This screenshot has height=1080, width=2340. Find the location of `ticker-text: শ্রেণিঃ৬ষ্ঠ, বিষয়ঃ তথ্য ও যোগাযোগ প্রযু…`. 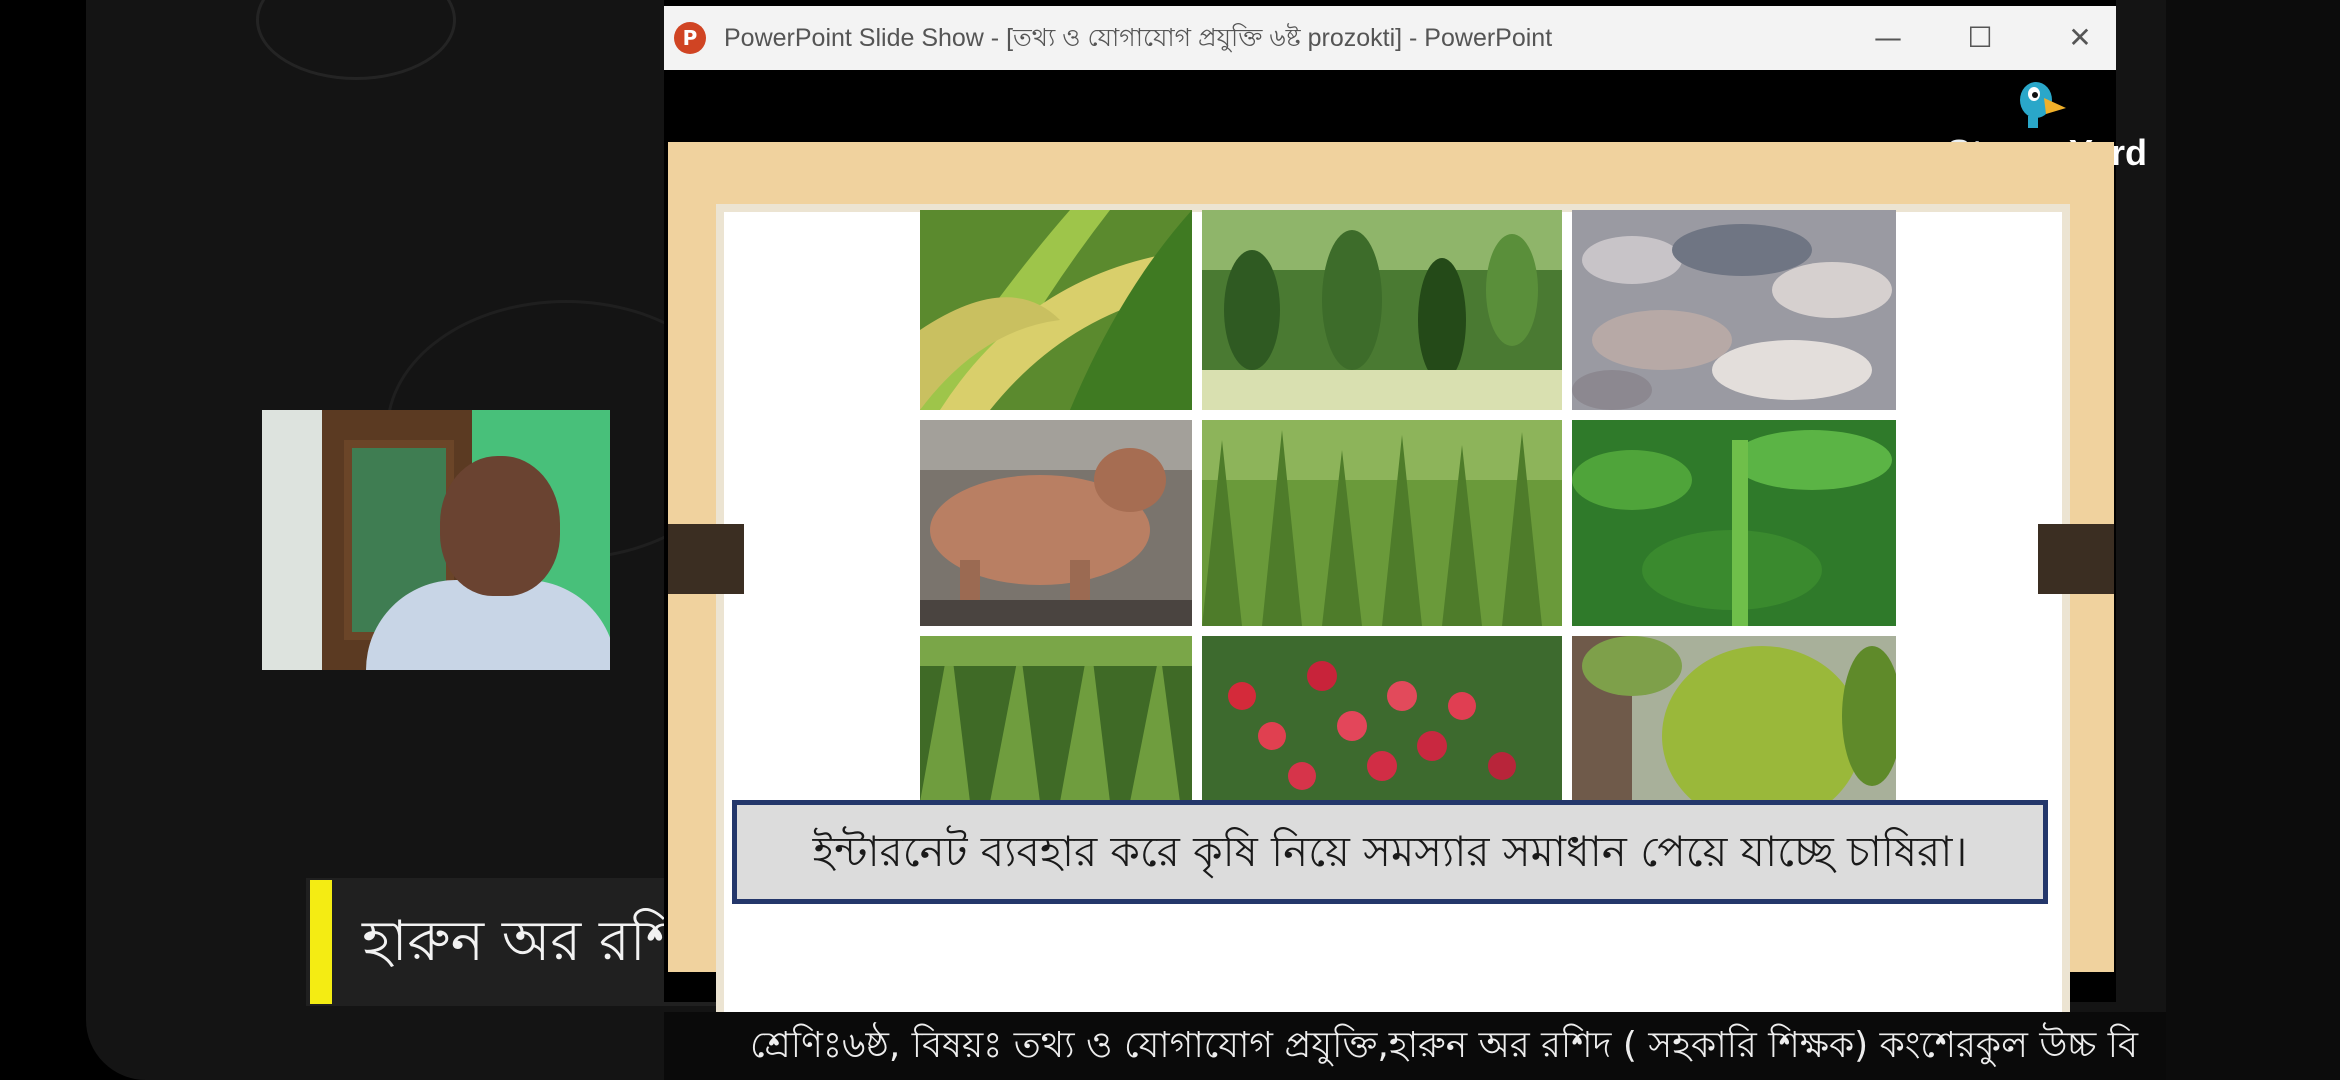

ticker-text: শ্রেণিঃ৬ষ্ঠ, বিষয়ঃ তথ্য ও যোগাযোগ প্রযু… is located at coordinates (1444, 1045).